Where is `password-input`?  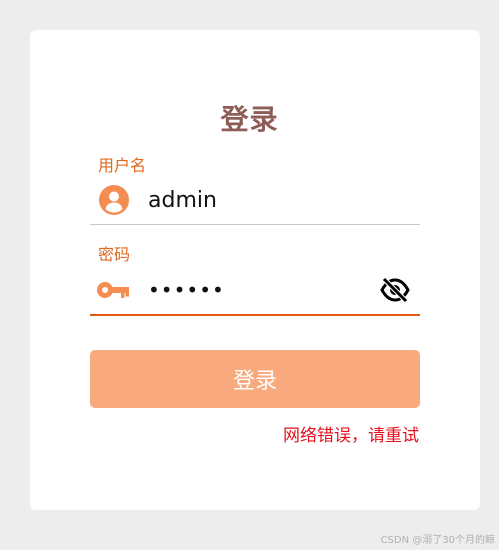
password-input is located at coordinates (263, 290).